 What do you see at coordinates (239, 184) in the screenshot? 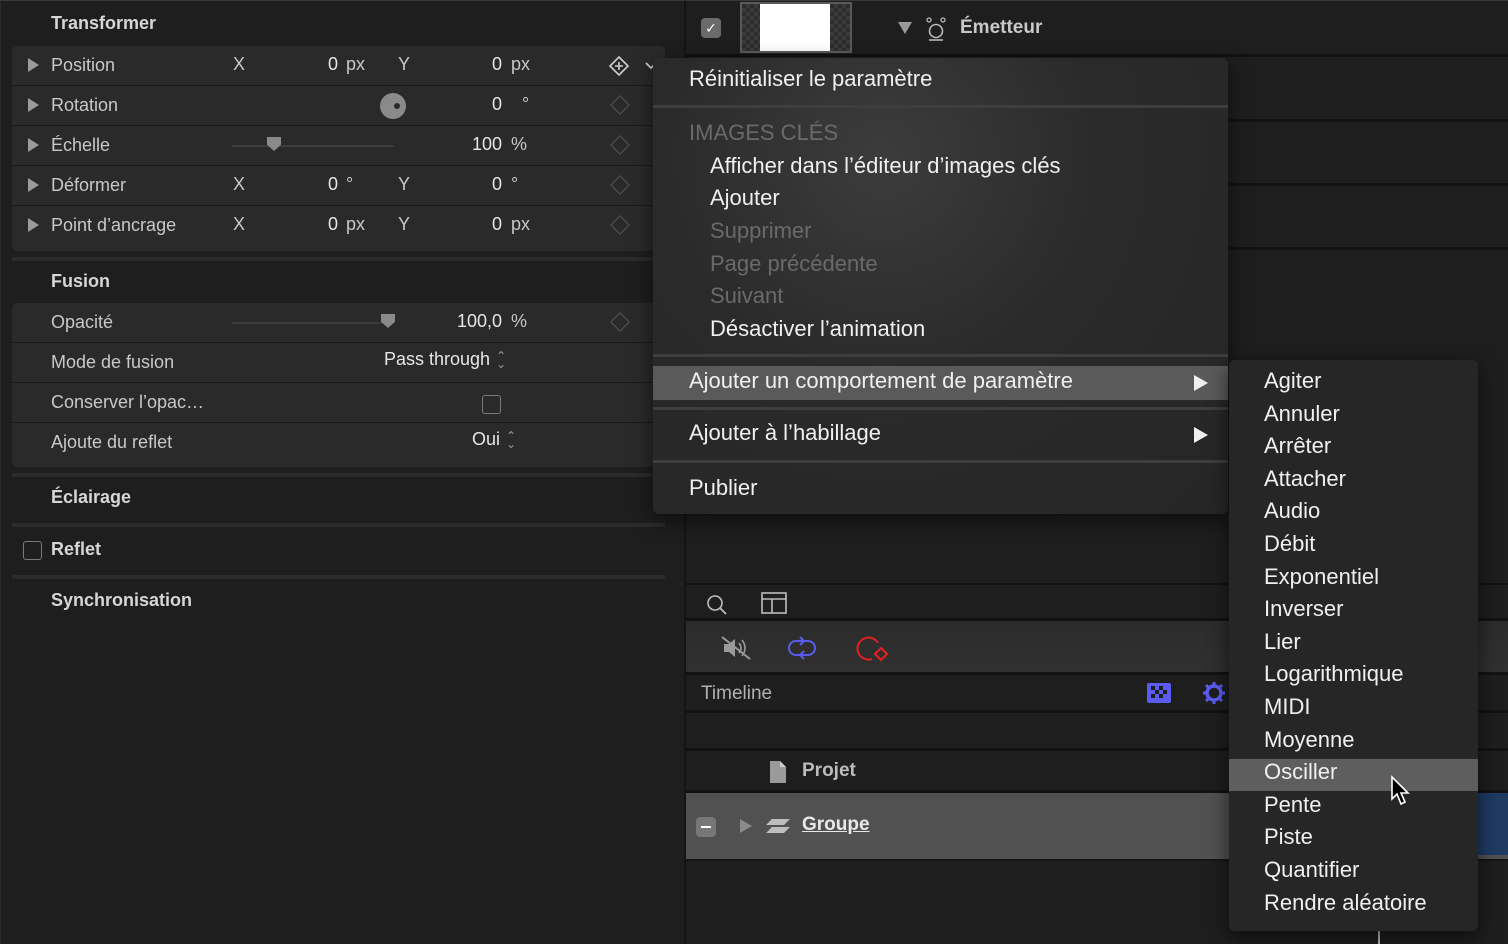
I see `x-axis-label: X` at bounding box center [239, 184].